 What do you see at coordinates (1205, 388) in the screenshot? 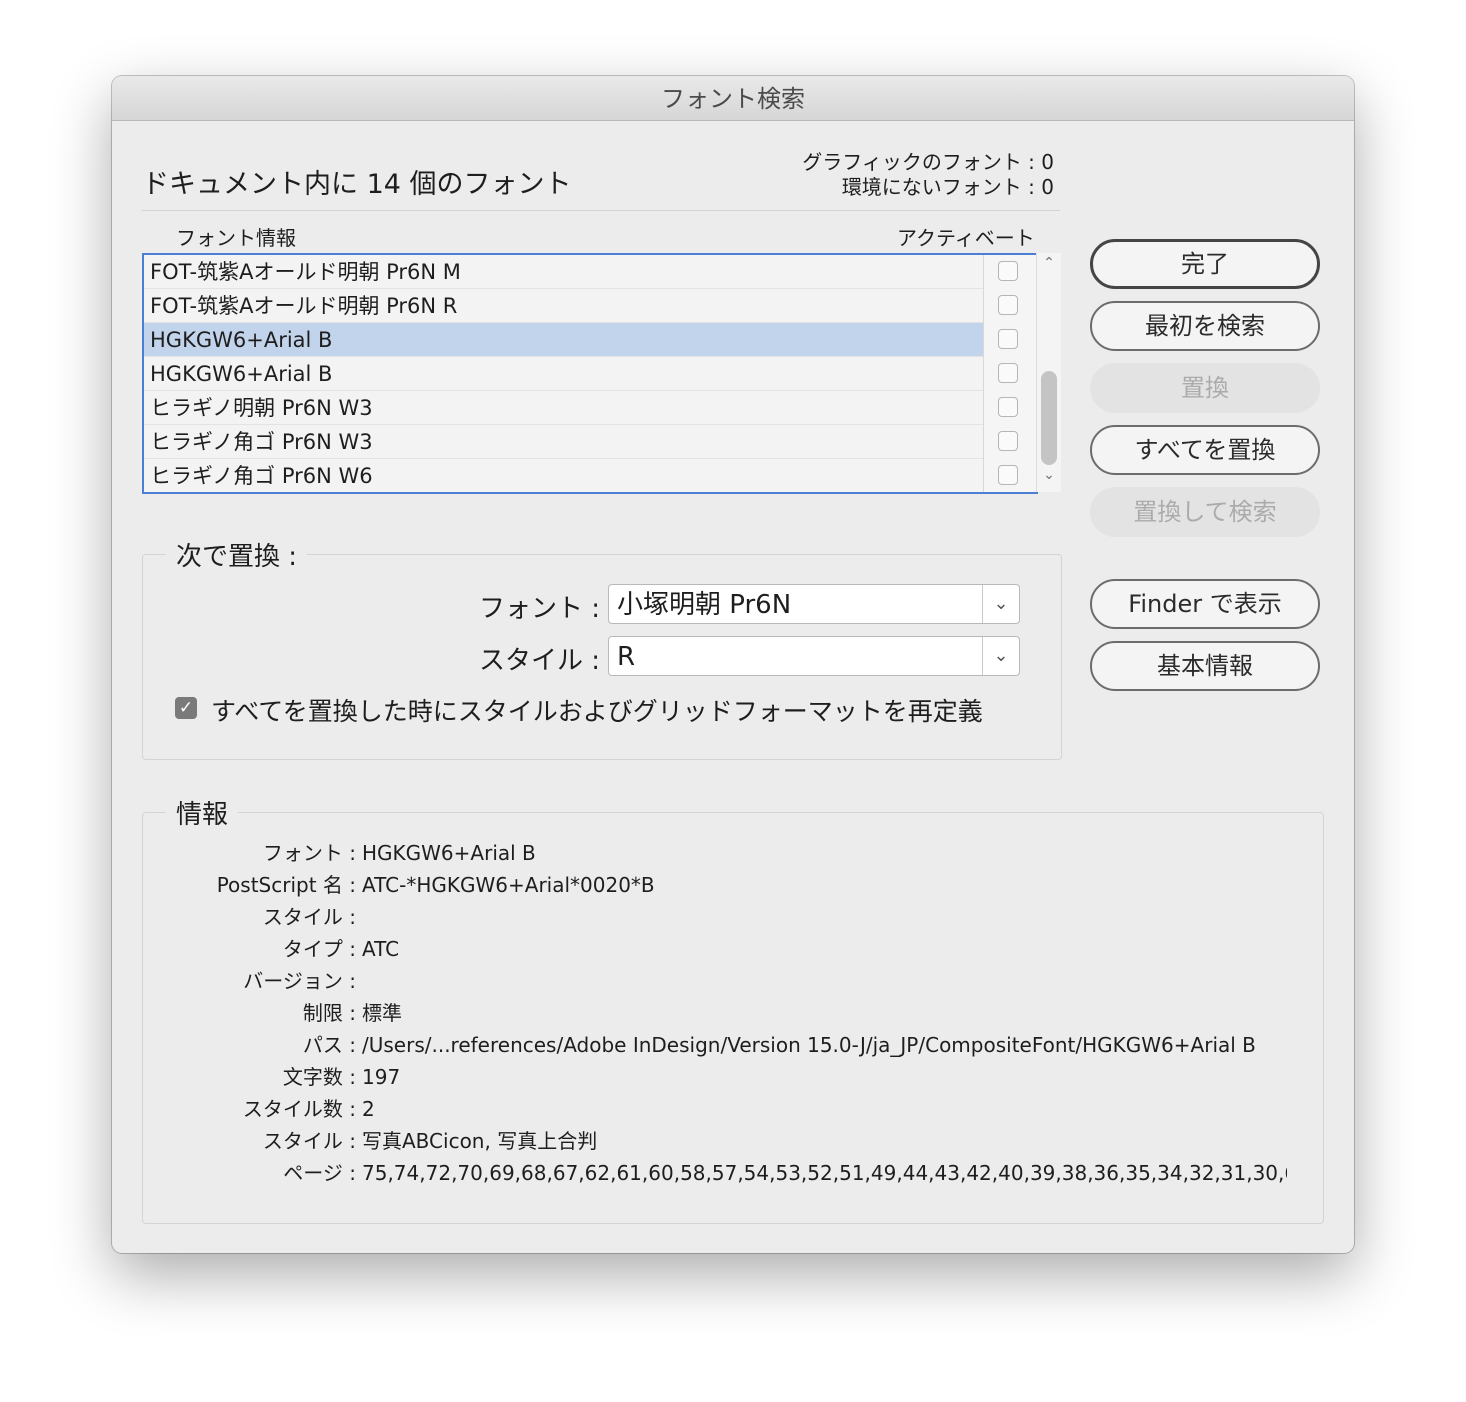
I see `replace-button: 置換` at bounding box center [1205, 388].